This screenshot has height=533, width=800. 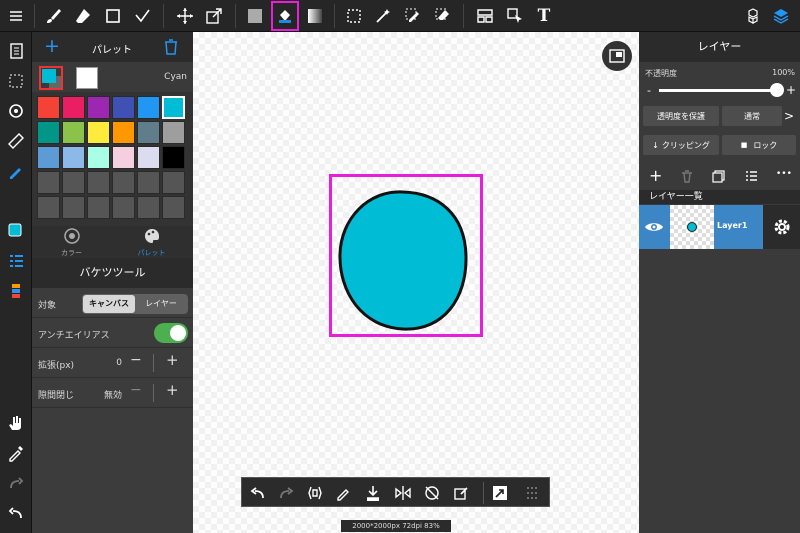 What do you see at coordinates (654, 227) in the screenshot?
I see `eye-icon` at bounding box center [654, 227].